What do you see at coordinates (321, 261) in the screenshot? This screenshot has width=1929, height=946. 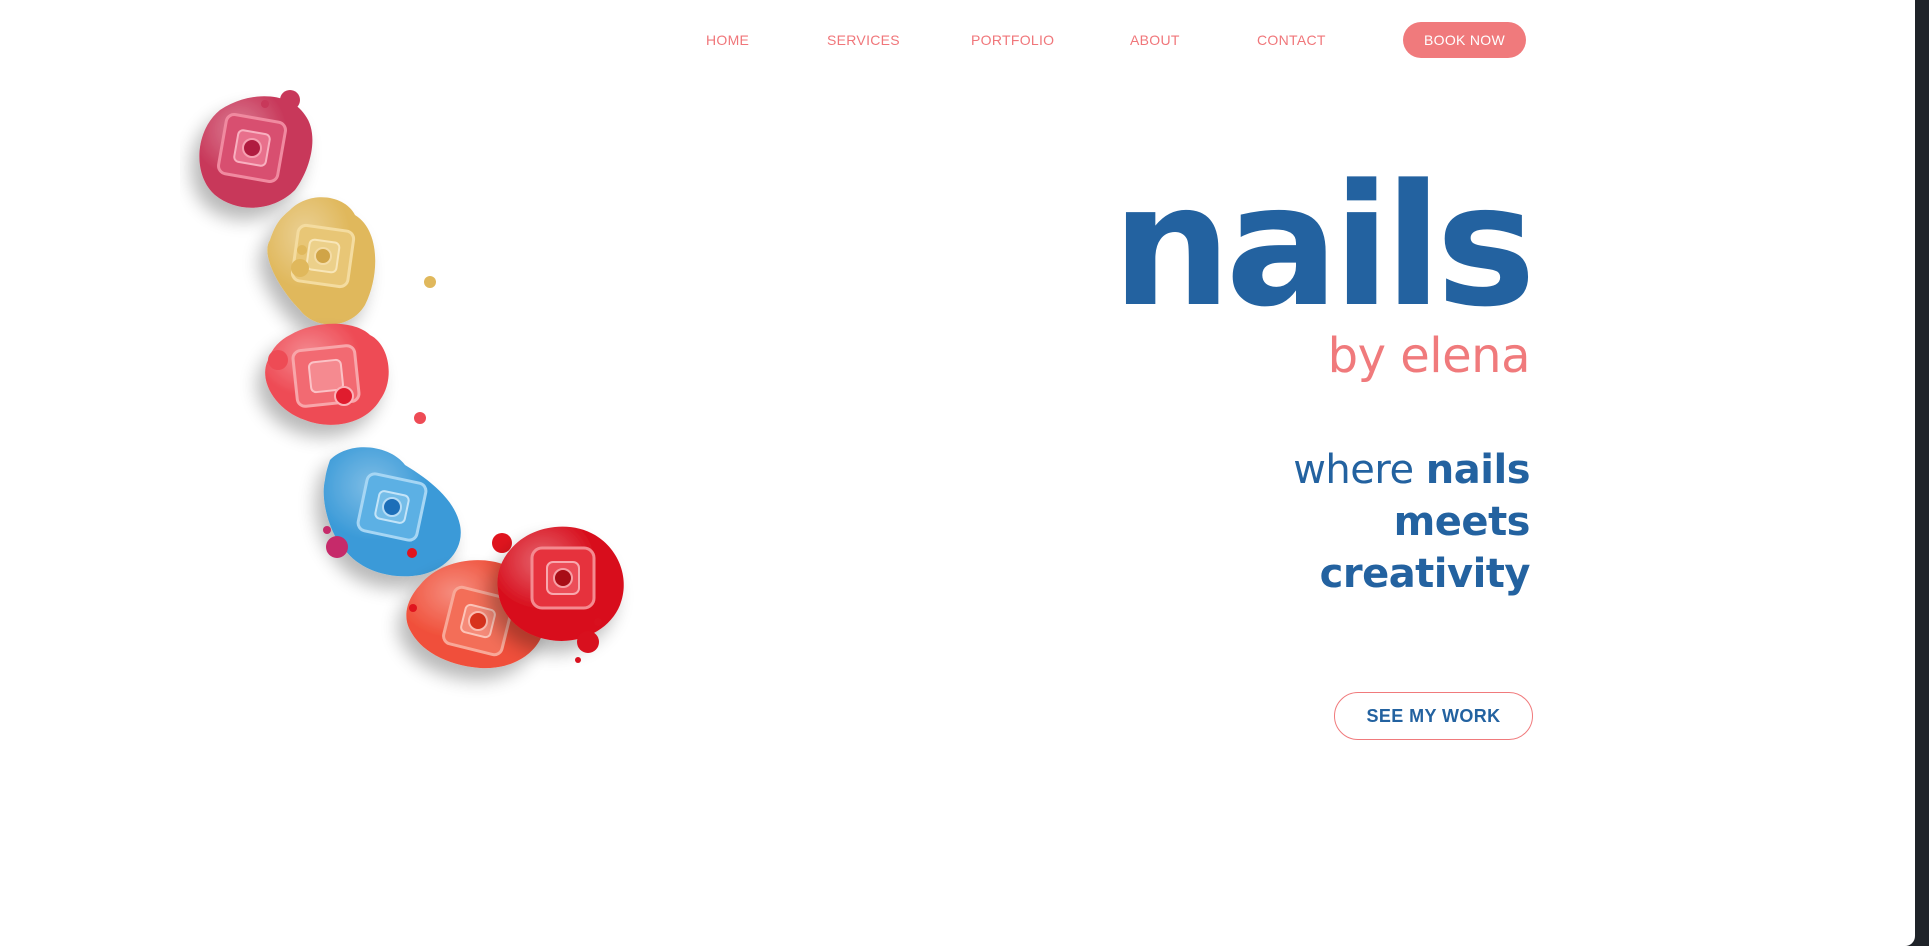 I see `polish-bottle-mustard` at bounding box center [321, 261].